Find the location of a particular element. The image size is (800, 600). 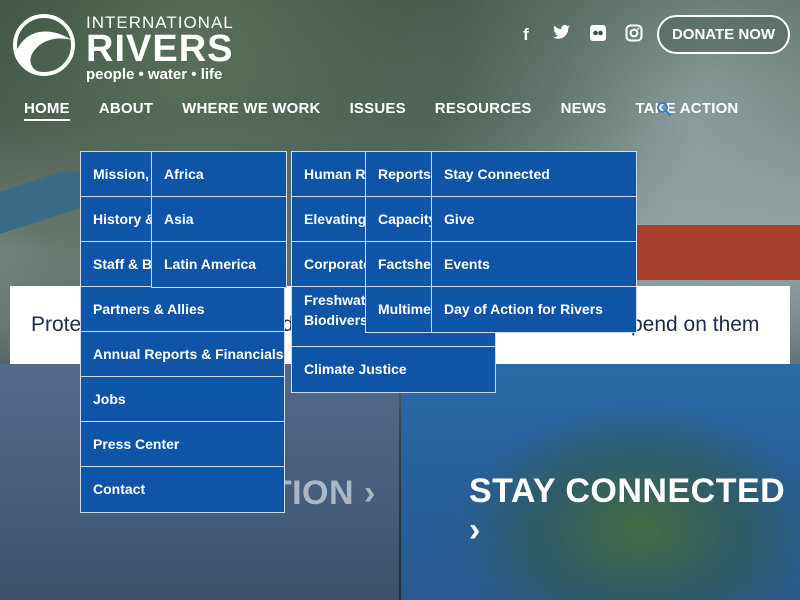

menu-item: Give is located at coordinates (534, 219).